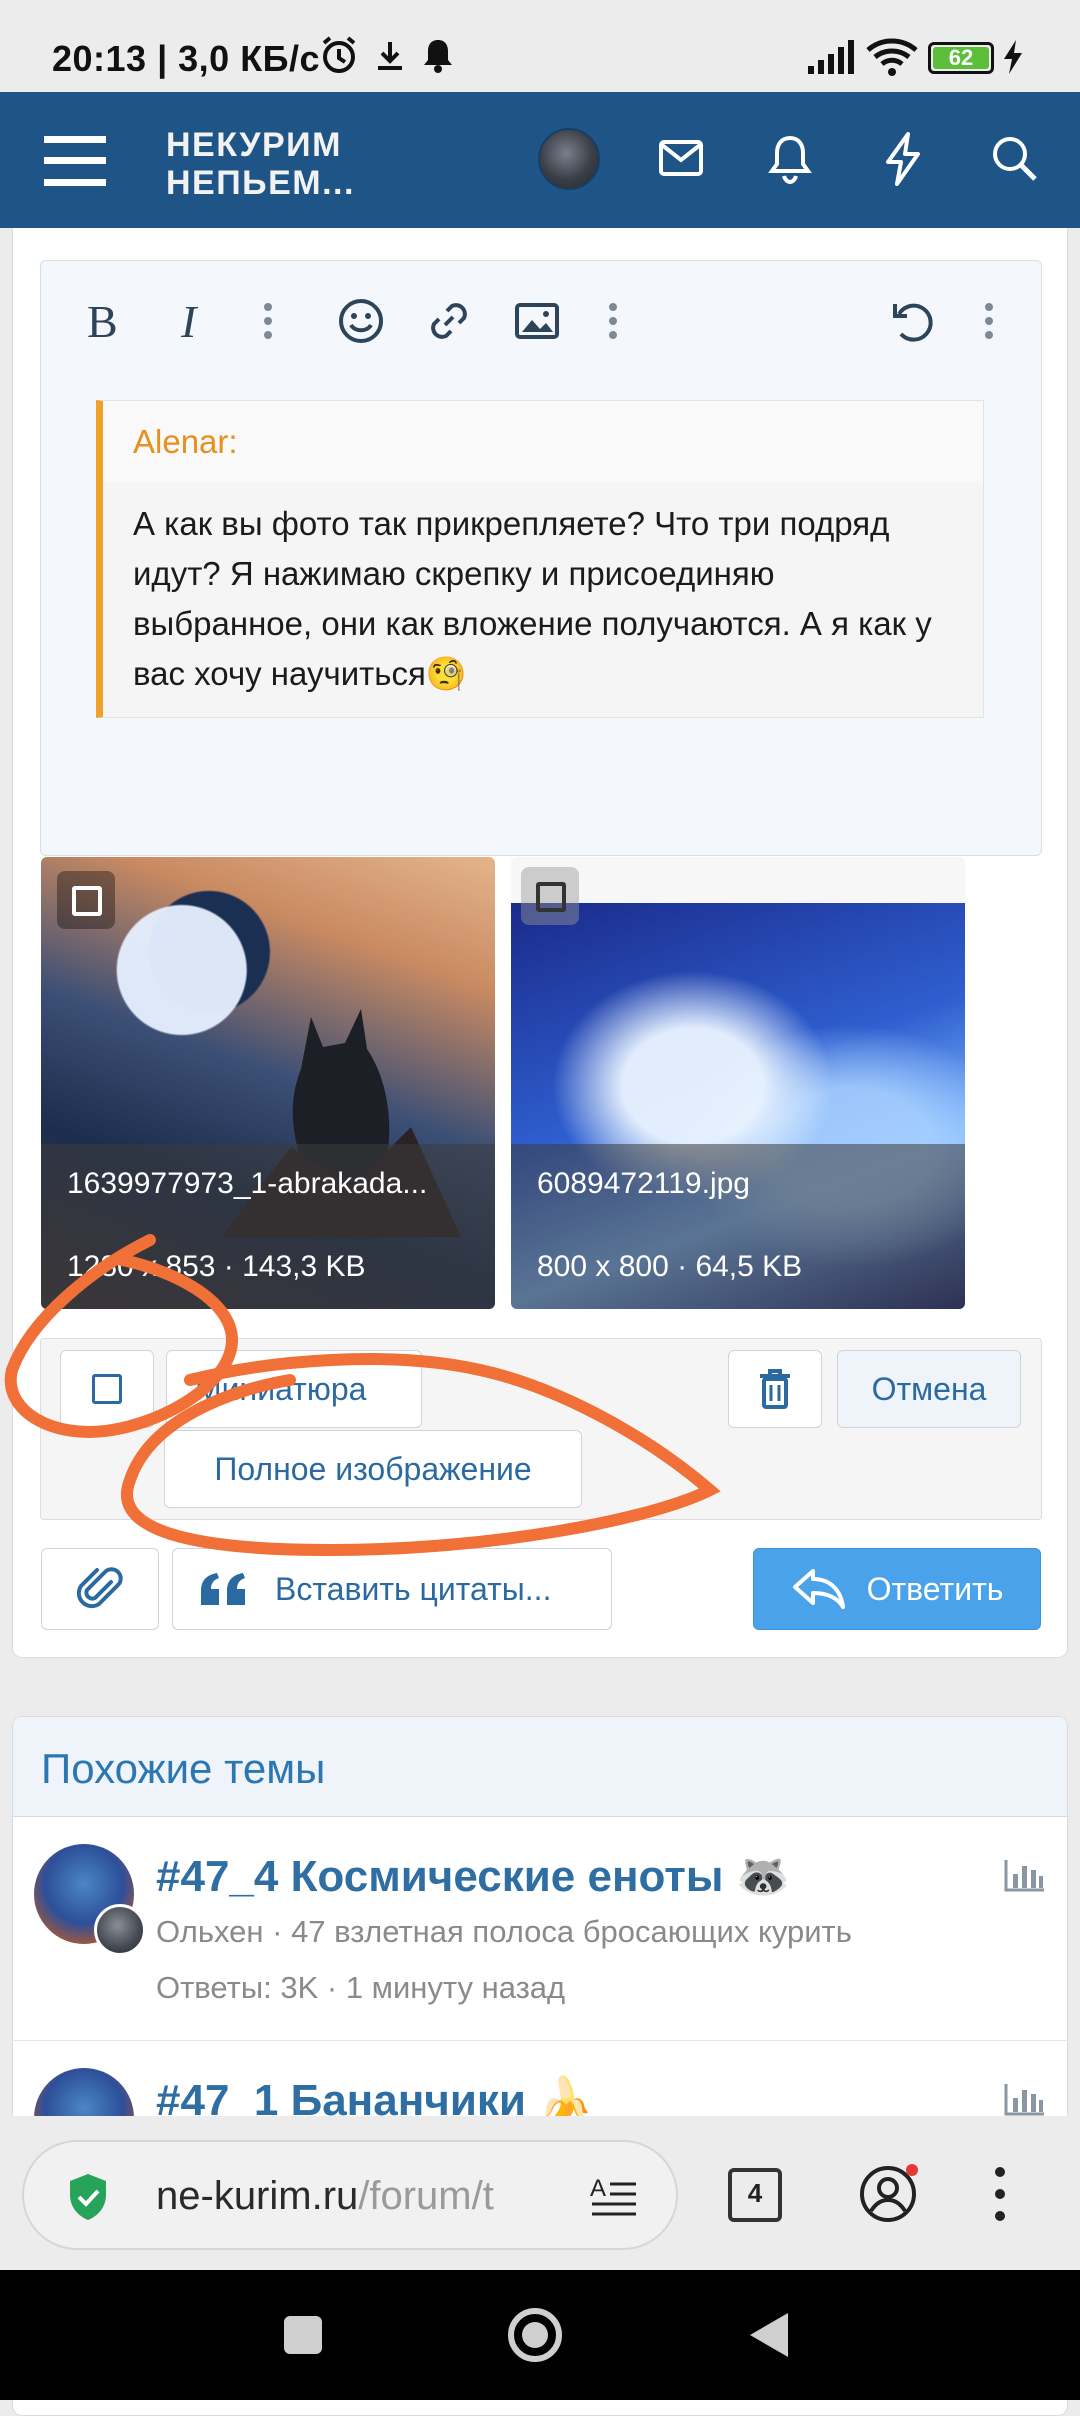  I want to click on reply-button: Ответить, so click(897, 1589).